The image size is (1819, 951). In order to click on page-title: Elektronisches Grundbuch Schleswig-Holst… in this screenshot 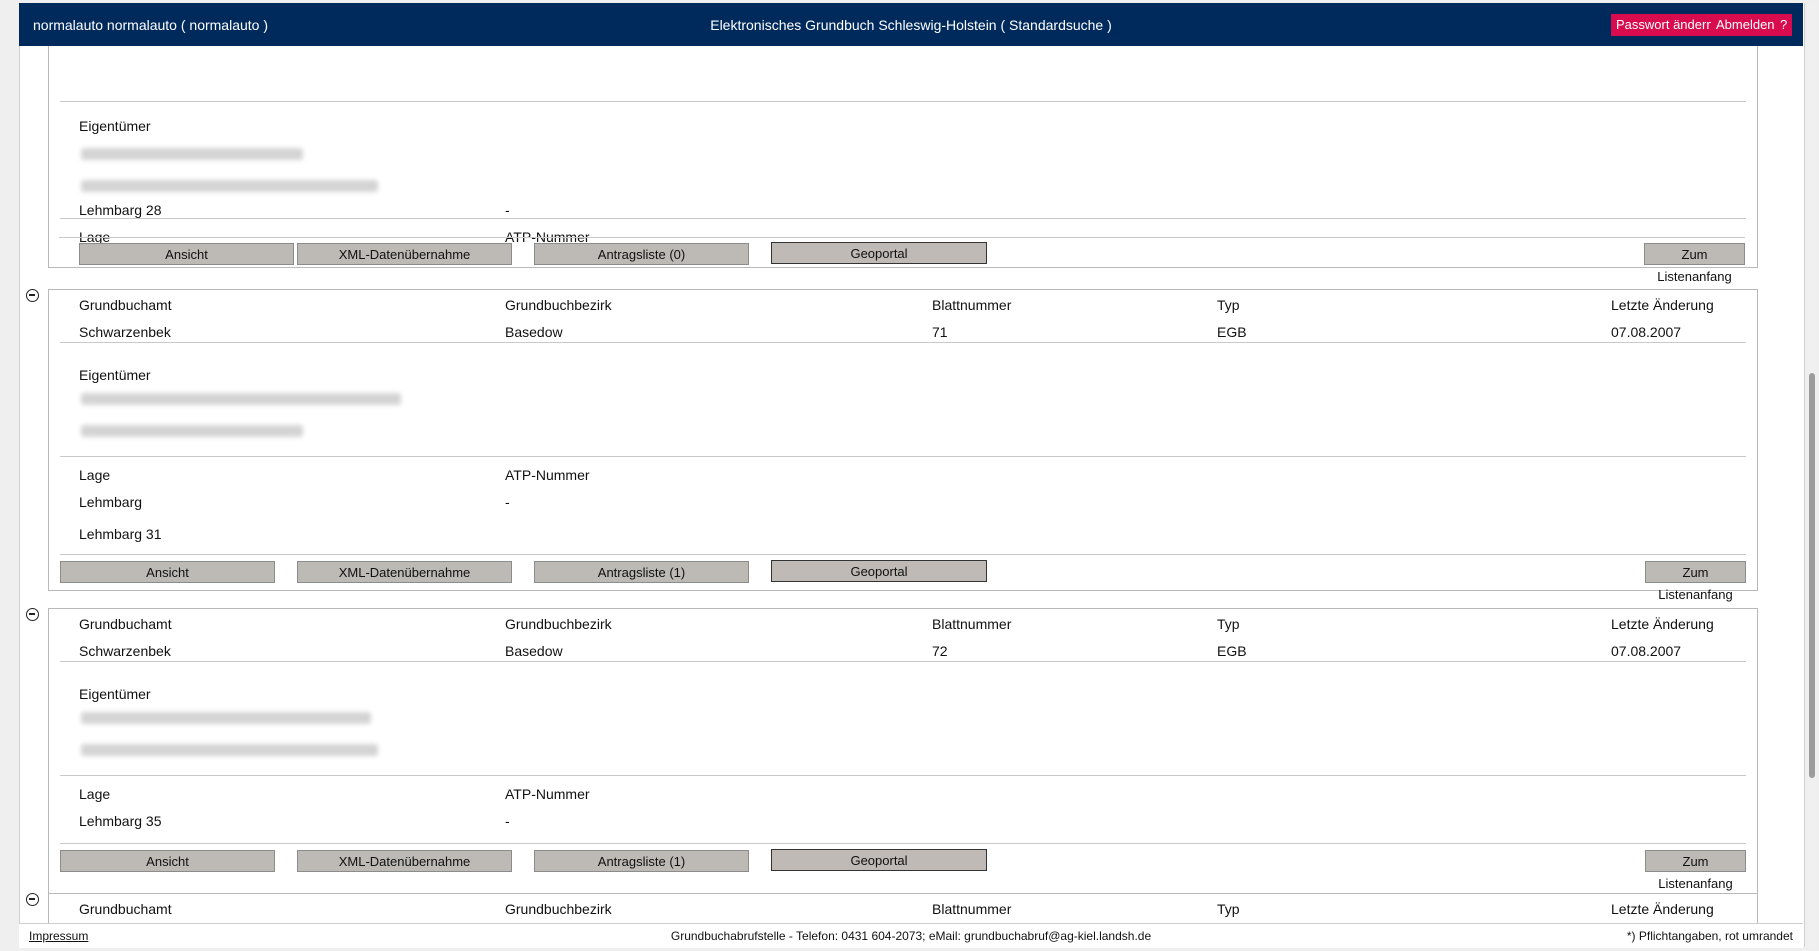, I will do `click(911, 25)`.